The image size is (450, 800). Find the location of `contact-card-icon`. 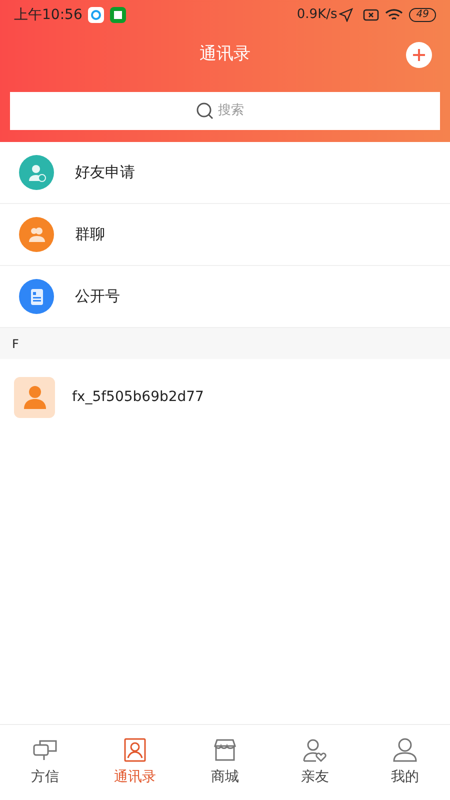

contact-card-icon is located at coordinates (135, 750).